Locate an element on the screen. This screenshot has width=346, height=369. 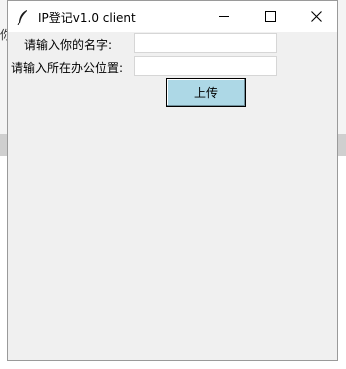
minimize-icon is located at coordinates (224, 16).